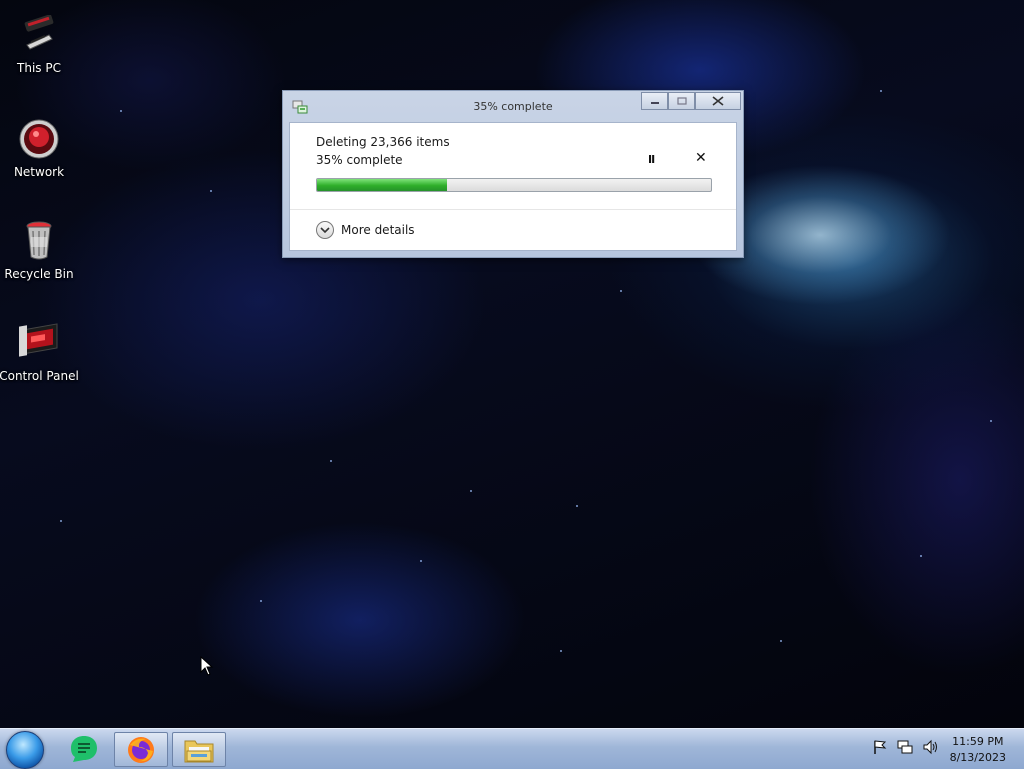 The image size is (1024, 769). I want to click on close-icon, so click(718, 101).